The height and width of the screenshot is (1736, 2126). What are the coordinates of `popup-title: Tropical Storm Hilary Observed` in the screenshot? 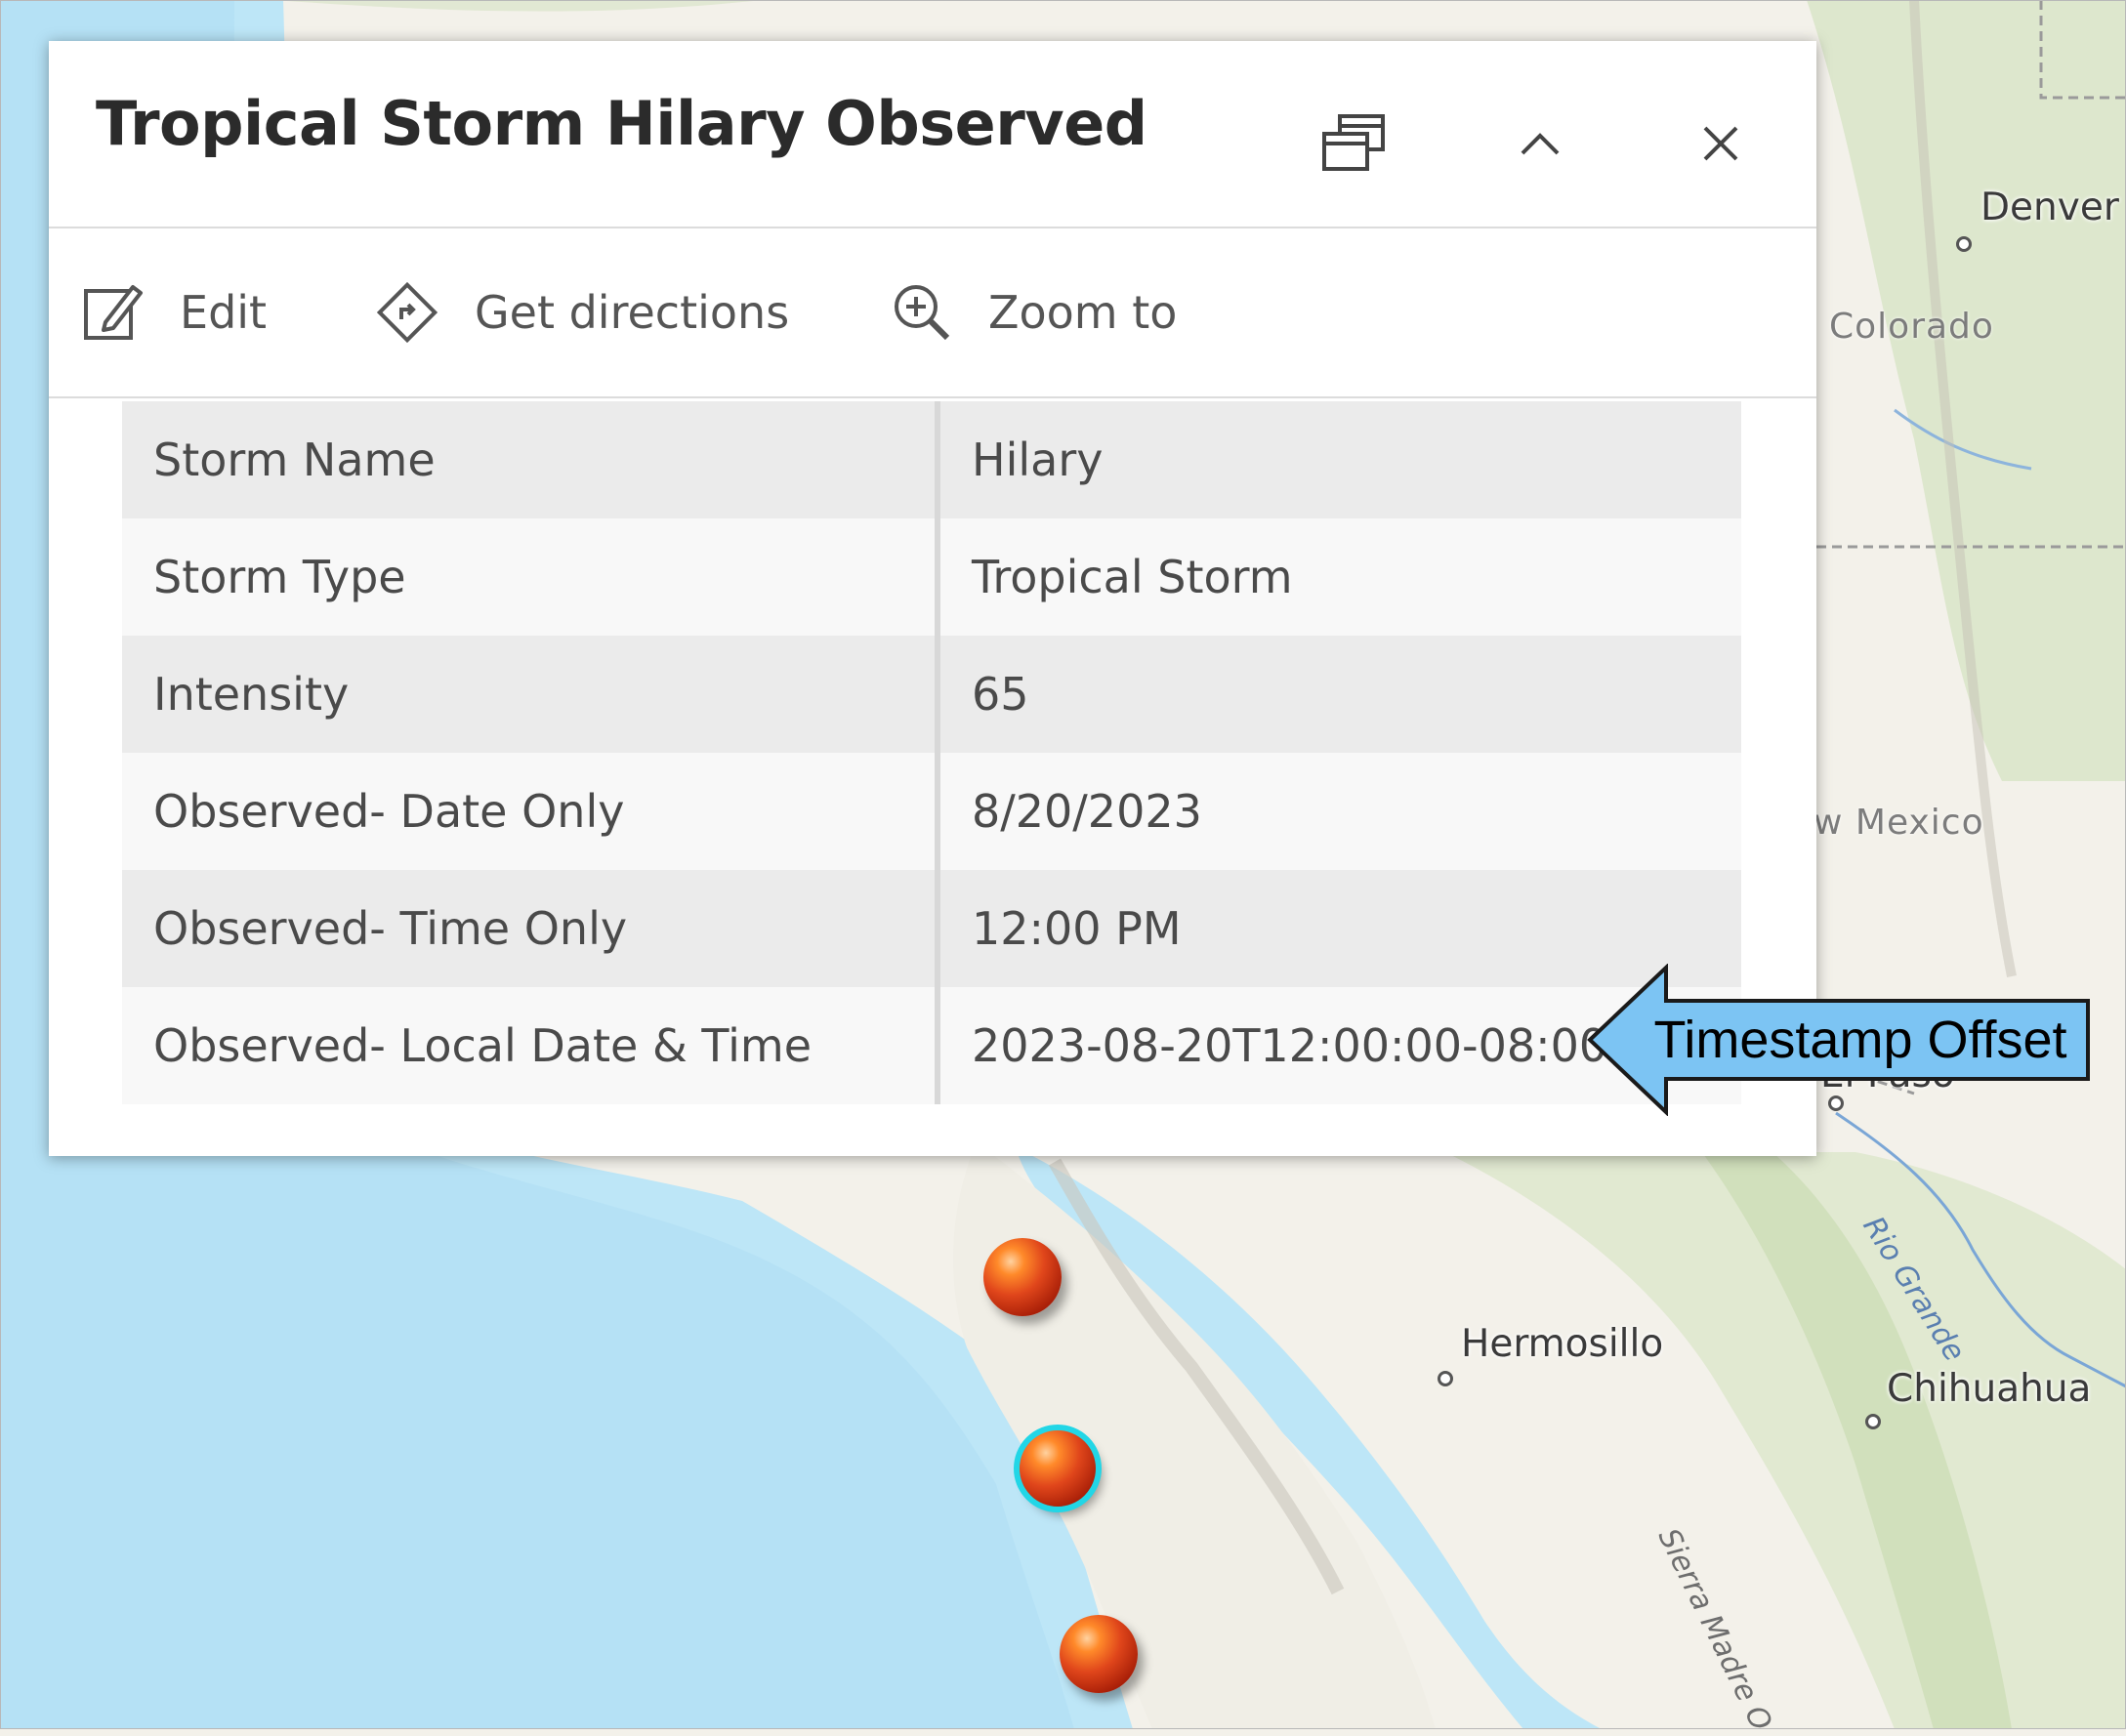 It's located at (621, 123).